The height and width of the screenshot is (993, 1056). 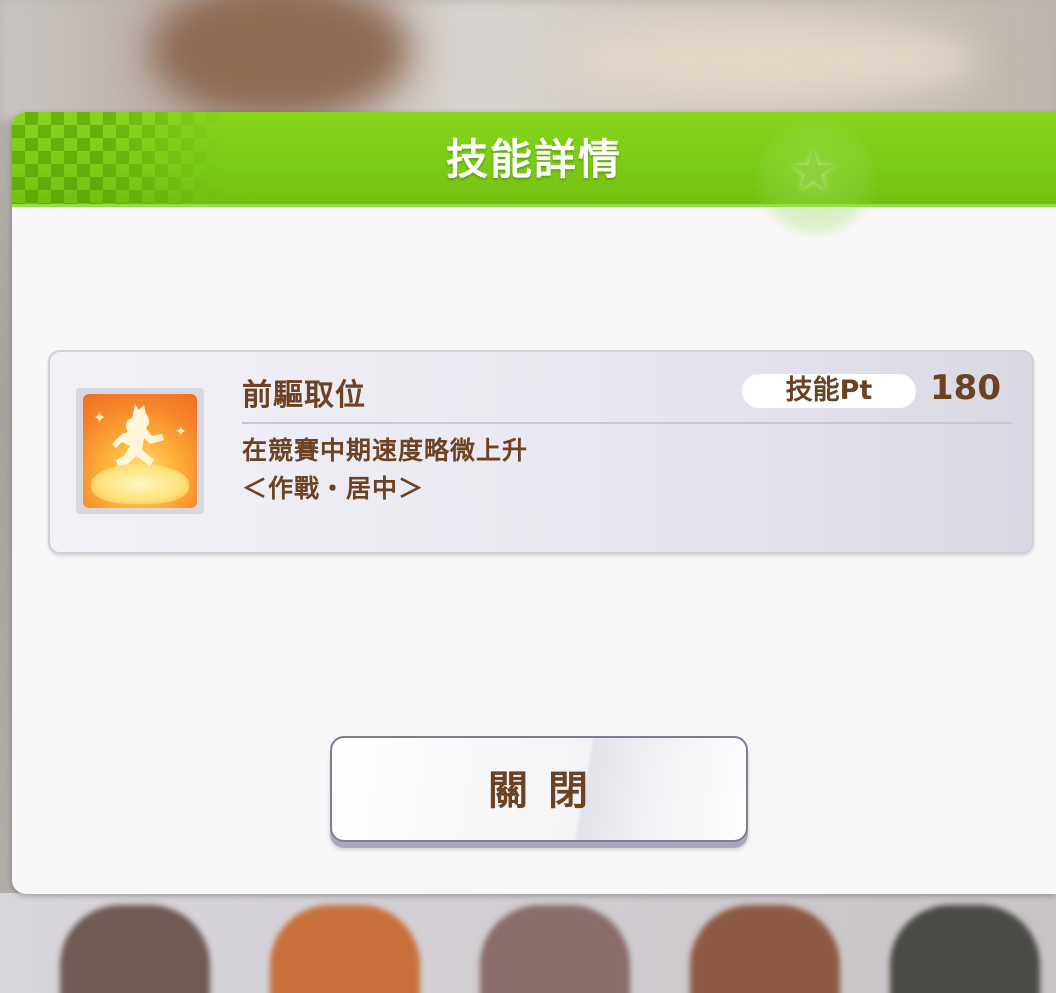 I want to click on skill-description: 在競賽中期速度略微上升 ＜作戰・居中＞, so click(x=385, y=470).